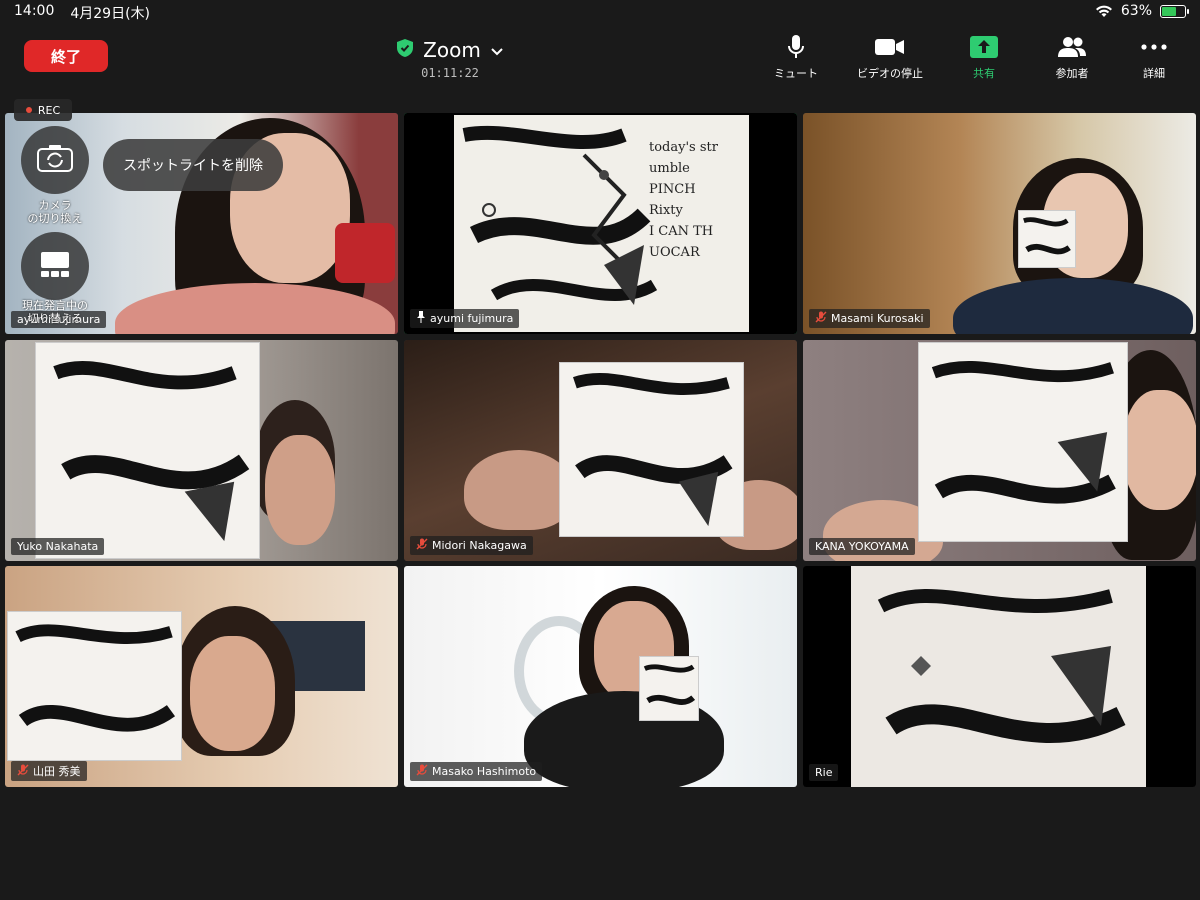 The height and width of the screenshot is (900, 1200). What do you see at coordinates (479, 545) in the screenshot?
I see `participant-name: Midori Nakagawa` at bounding box center [479, 545].